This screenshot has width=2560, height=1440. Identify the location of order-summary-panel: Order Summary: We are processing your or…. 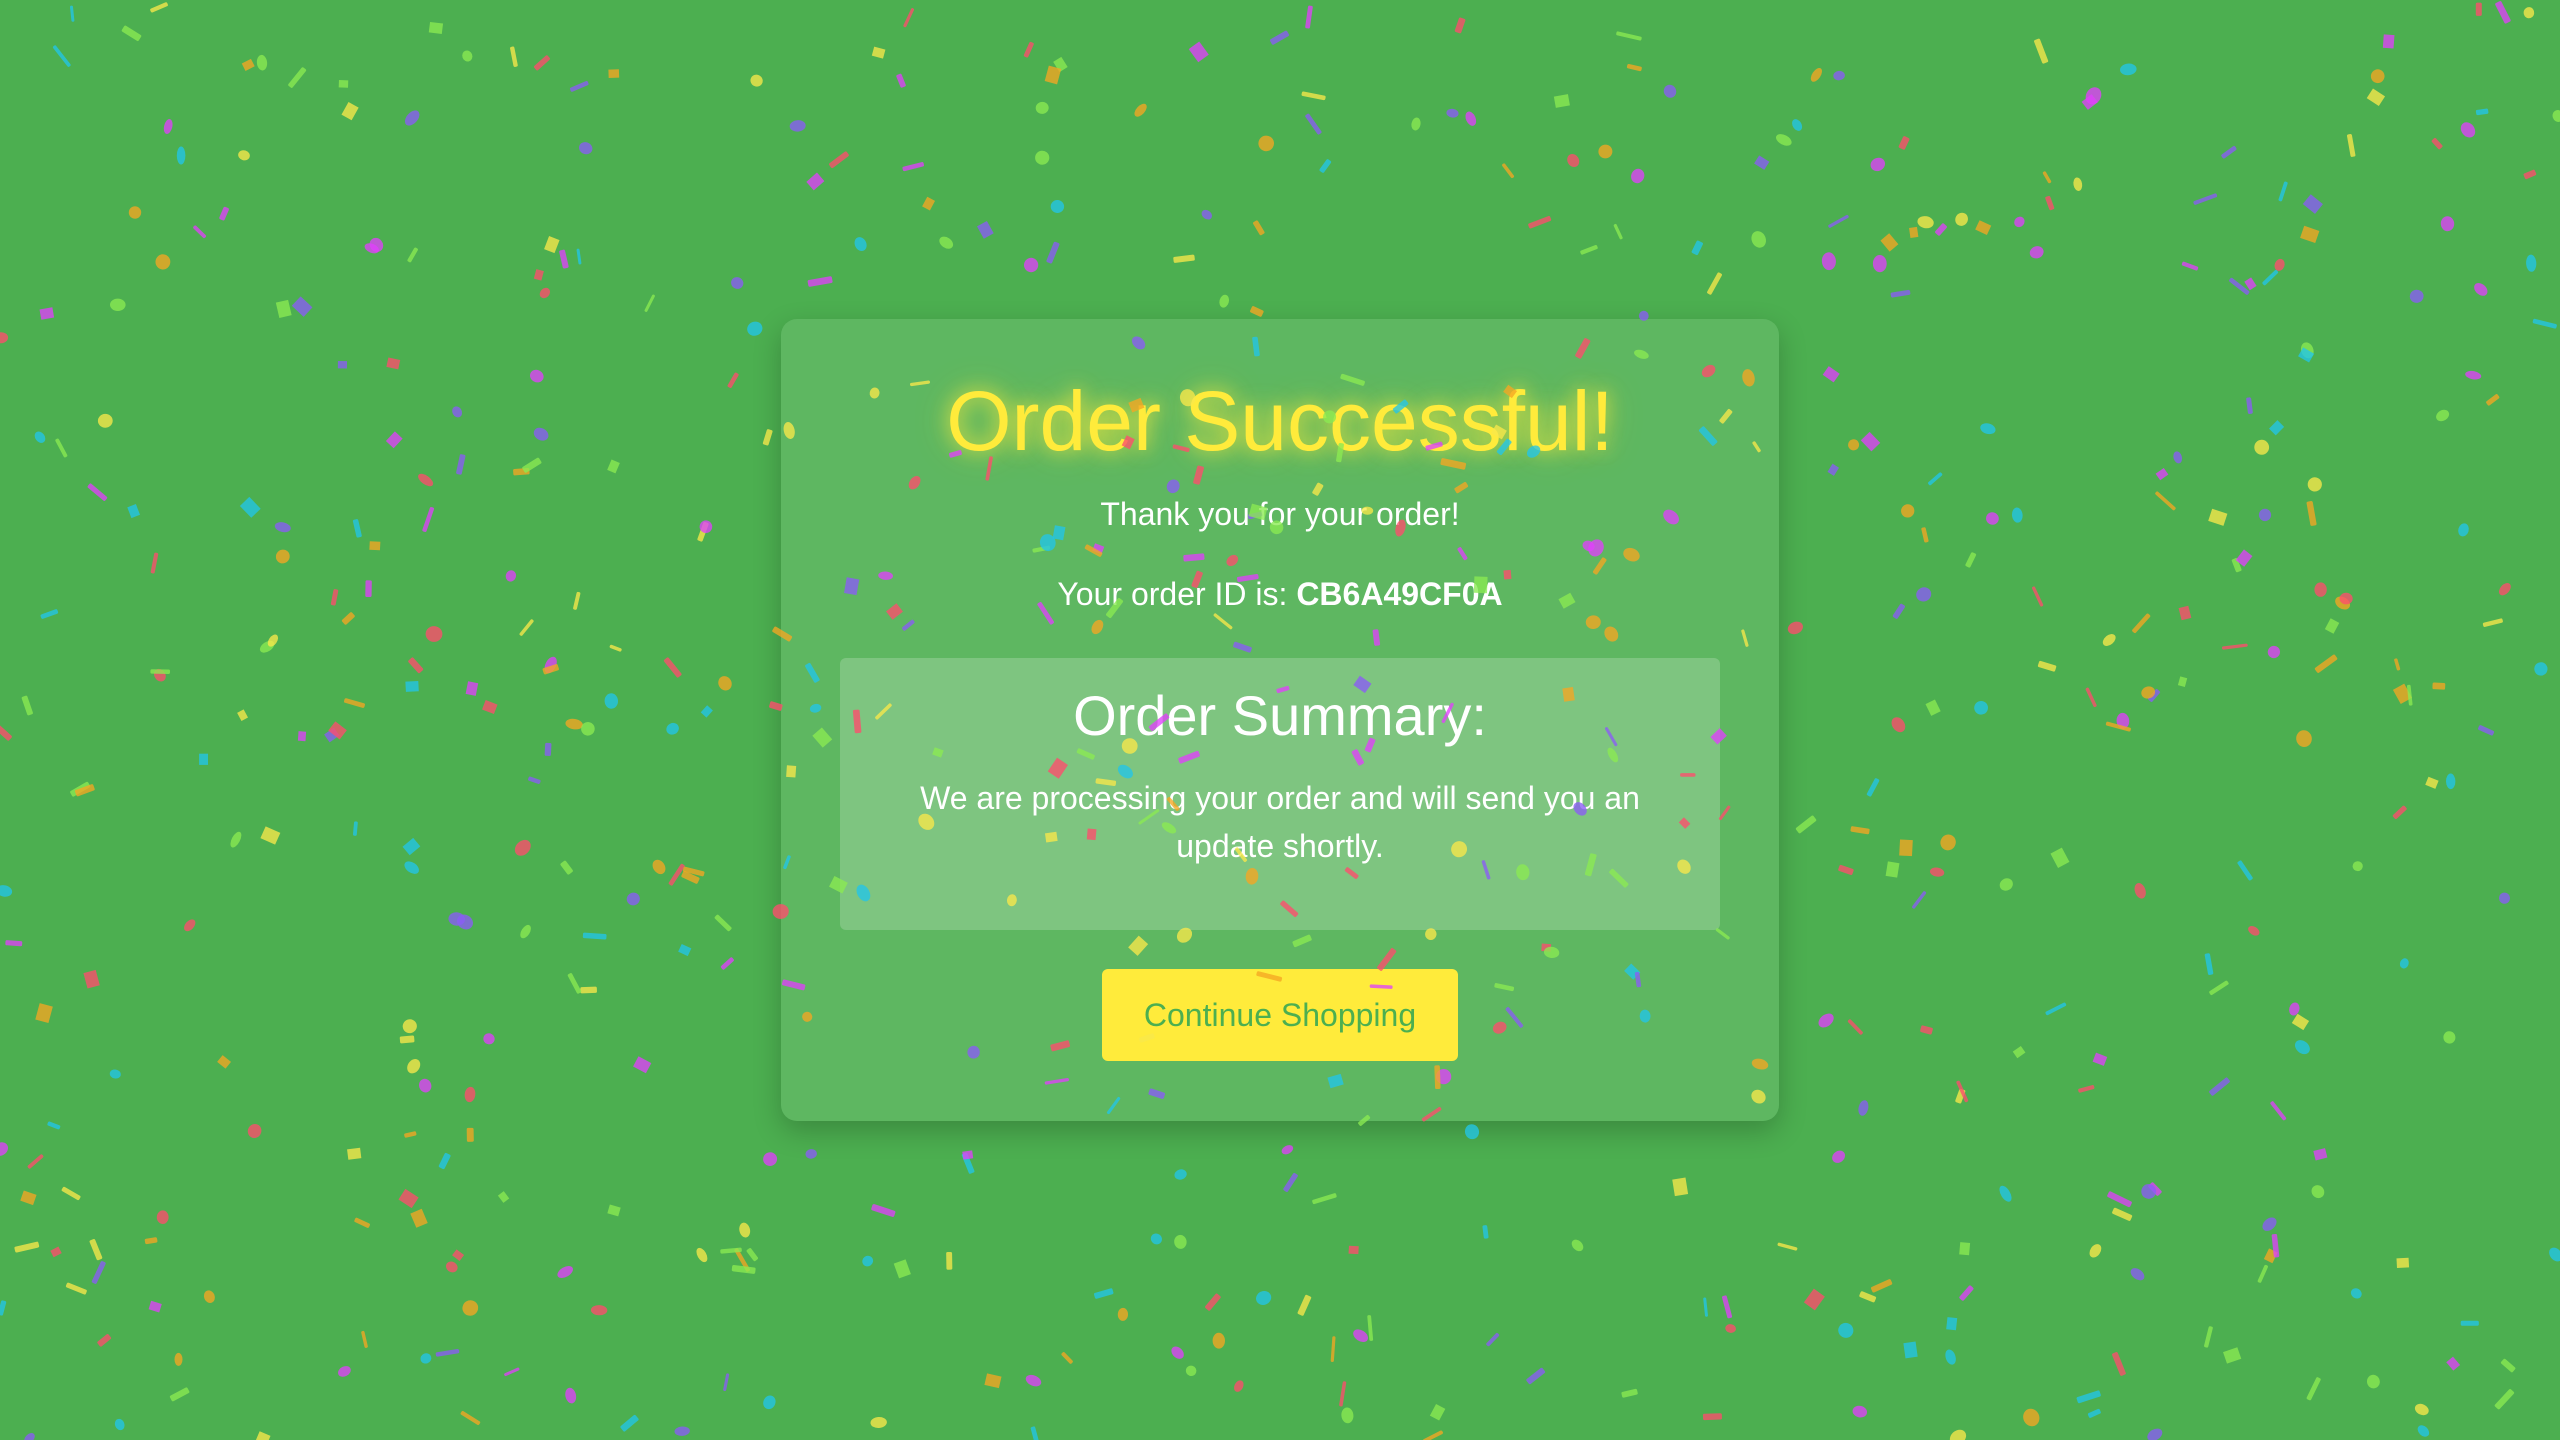
(1280, 794).